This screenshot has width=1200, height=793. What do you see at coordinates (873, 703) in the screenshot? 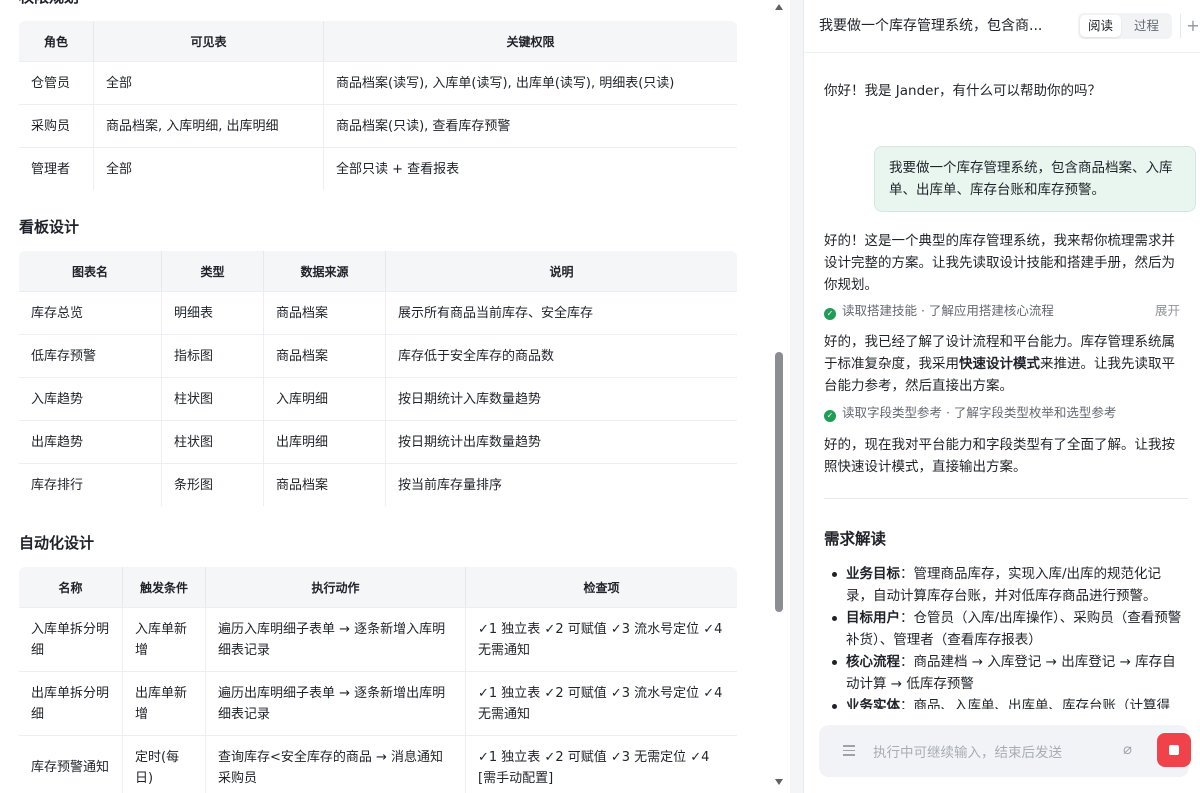
I see `list-item-label: 业务实体` at bounding box center [873, 703].